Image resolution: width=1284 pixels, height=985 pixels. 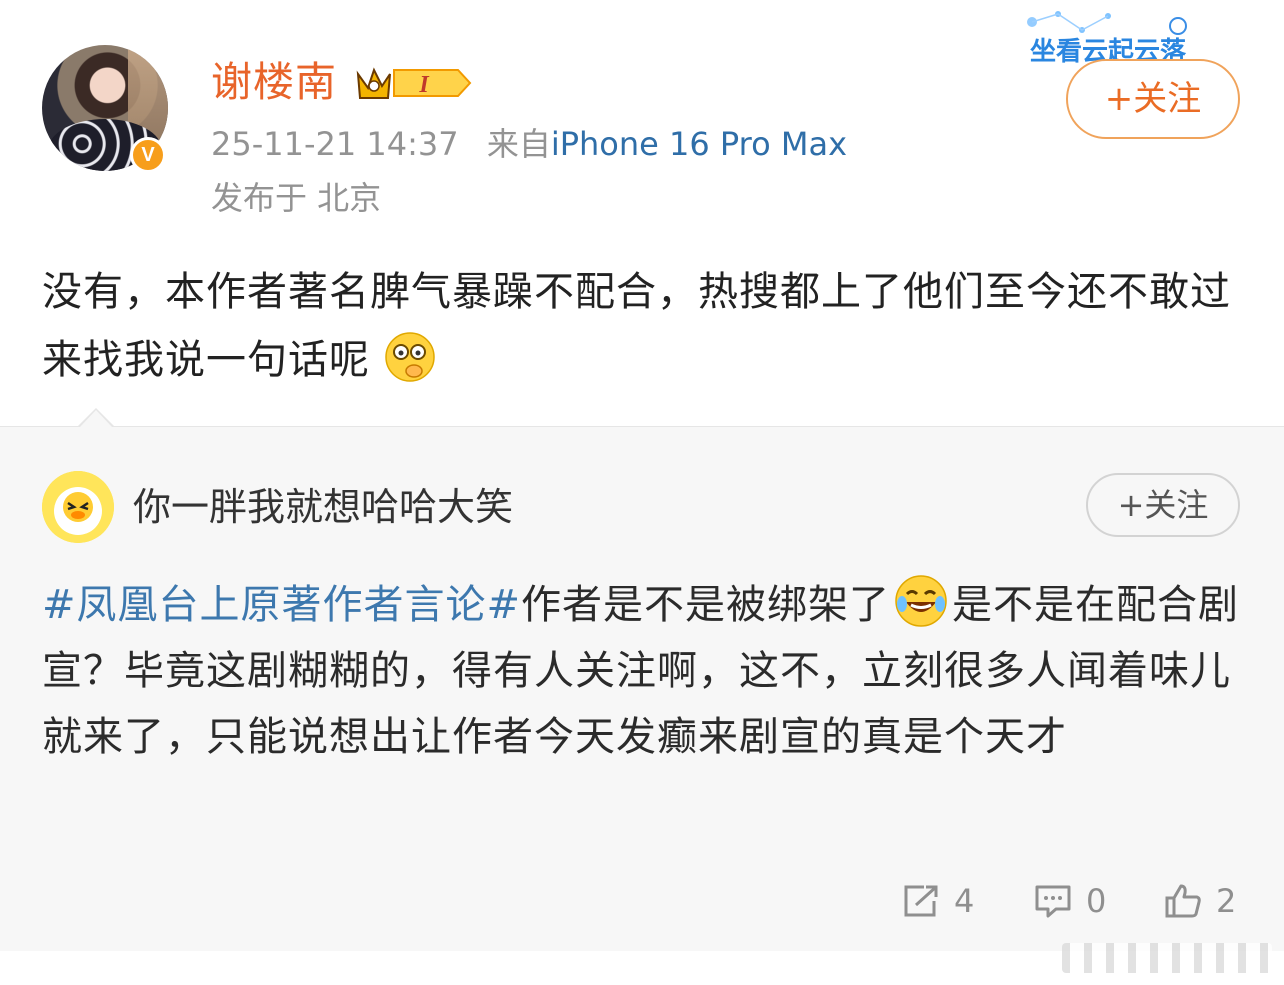 I want to click on repost-text-part1: 作者是不是被绑架了, so click(x=706, y=605).